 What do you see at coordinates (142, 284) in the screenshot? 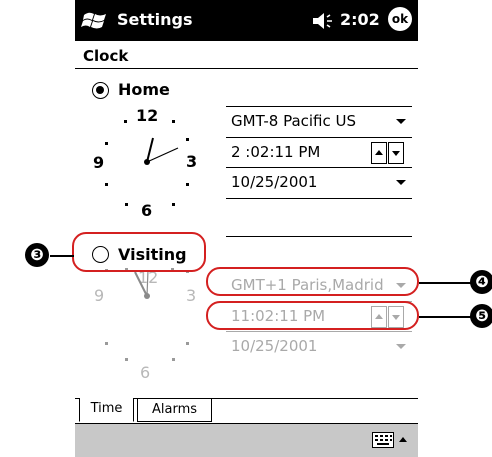
I see `visiting-clock-hands` at bounding box center [142, 284].